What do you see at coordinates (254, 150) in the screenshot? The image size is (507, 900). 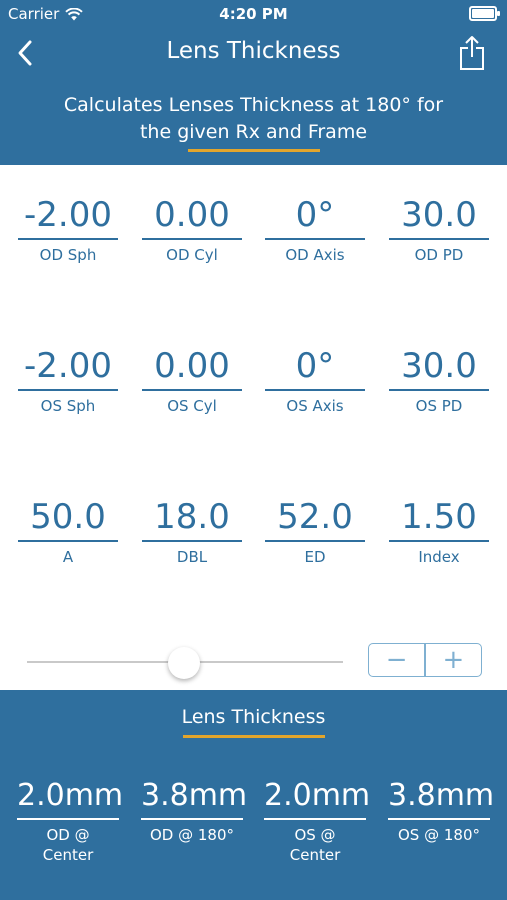 I see `subtitle-underline` at bounding box center [254, 150].